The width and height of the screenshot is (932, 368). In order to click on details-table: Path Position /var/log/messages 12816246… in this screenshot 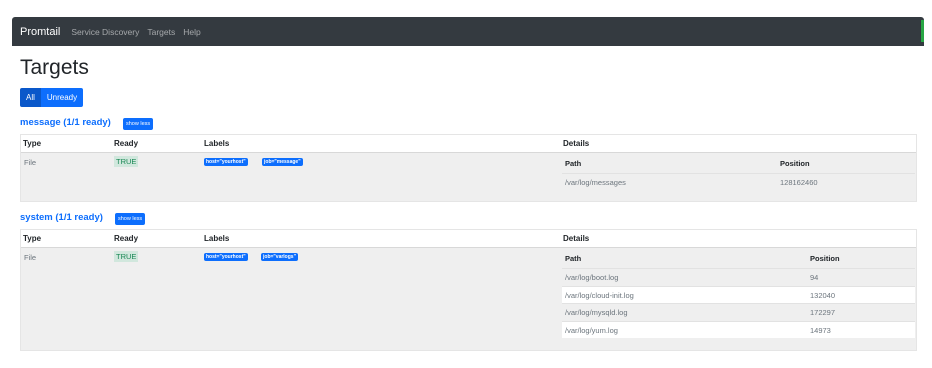, I will do `click(738, 172)`.